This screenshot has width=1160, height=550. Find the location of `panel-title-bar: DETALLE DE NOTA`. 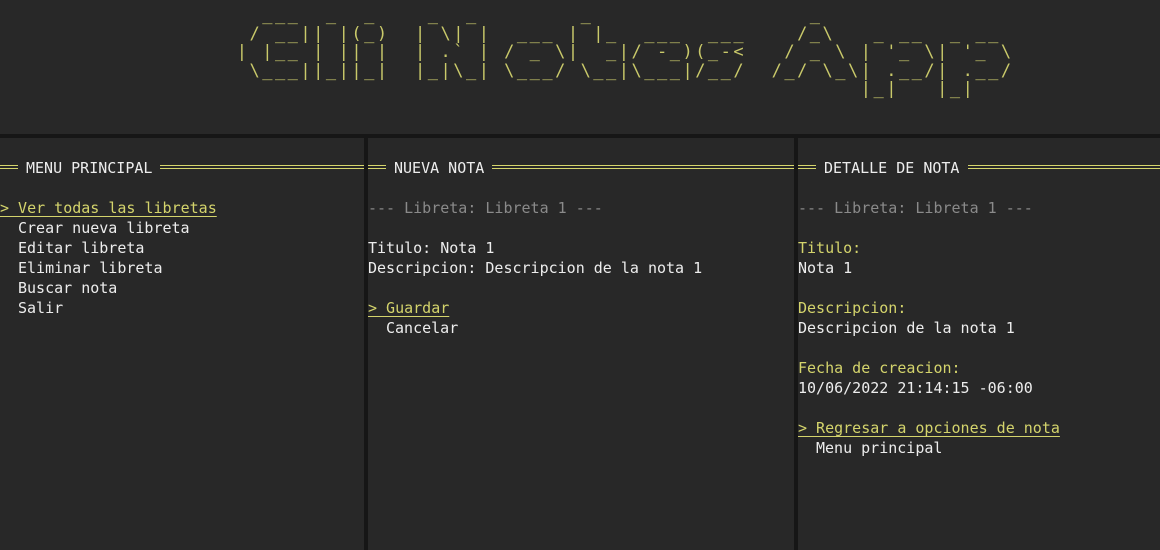

panel-title-bar: DETALLE DE NOTA is located at coordinates (979, 168).